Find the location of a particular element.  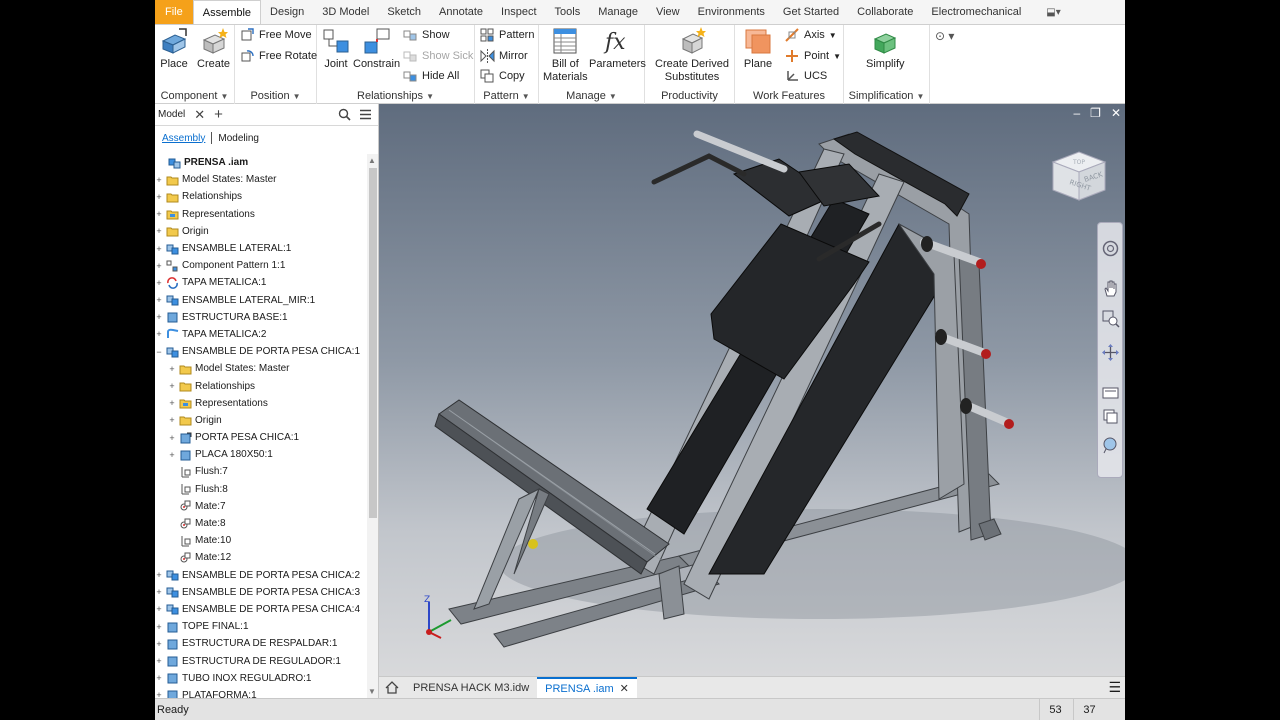

browser-scrollbar: ▲ ▼ is located at coordinates (372, 426).